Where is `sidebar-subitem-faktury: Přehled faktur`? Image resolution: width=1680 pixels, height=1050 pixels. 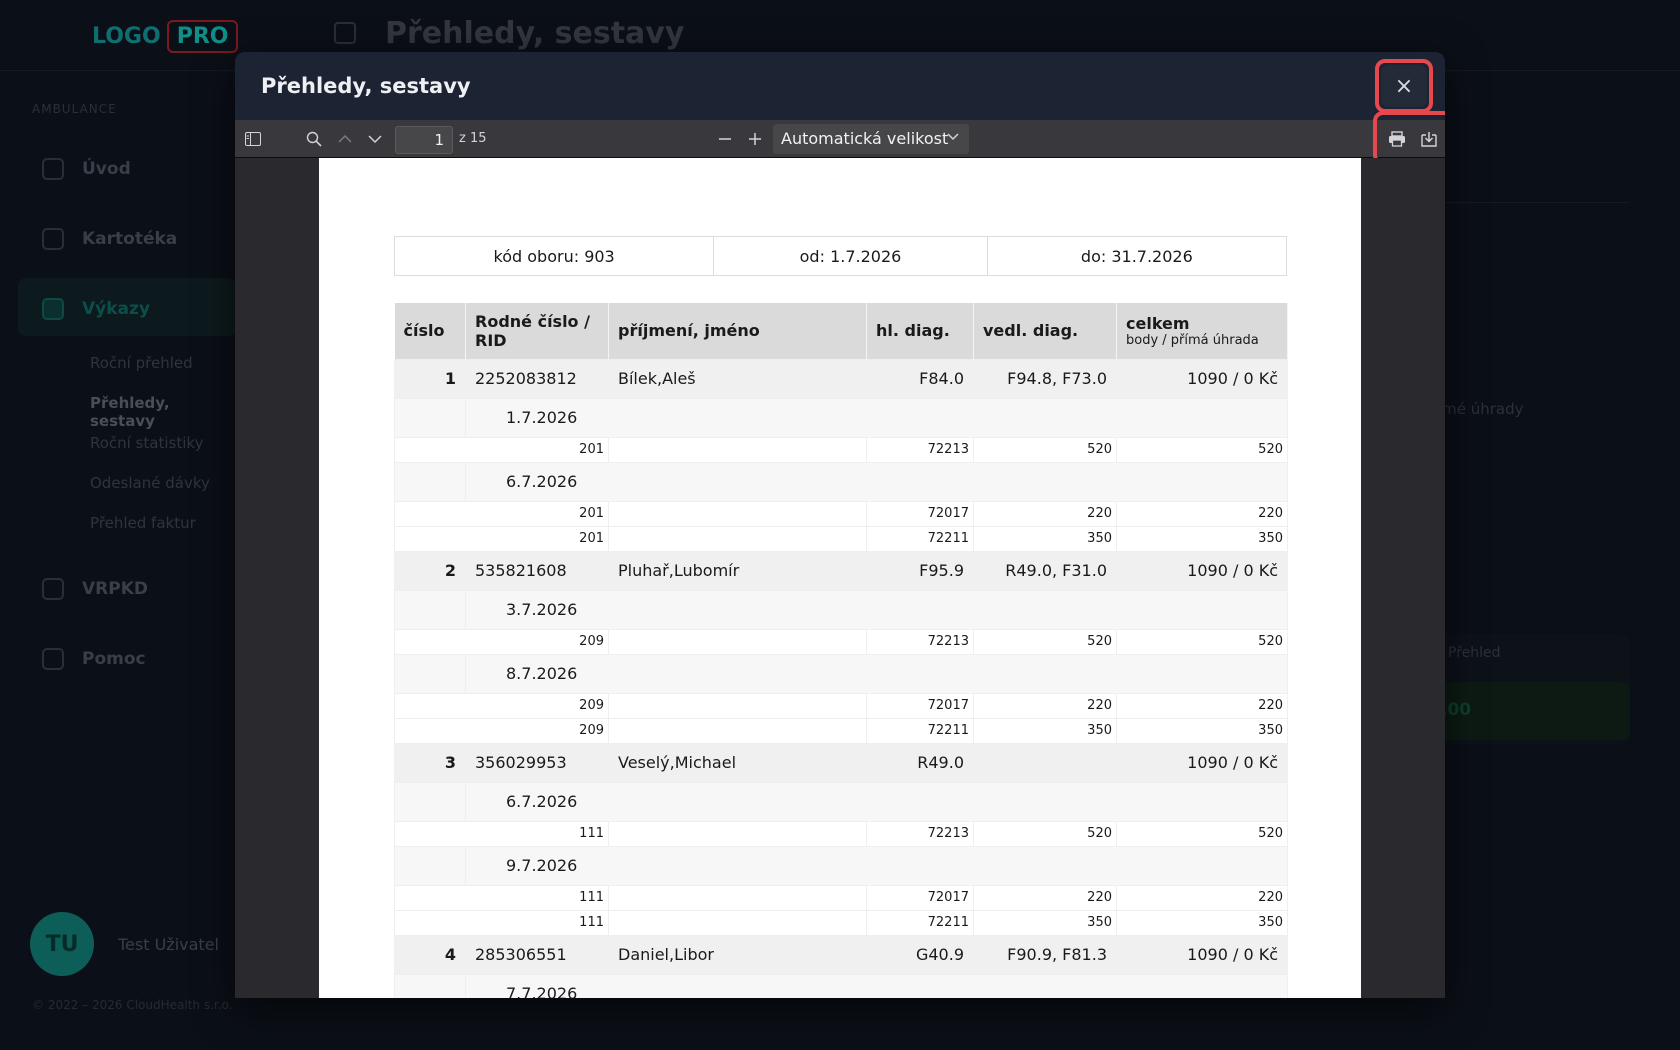 sidebar-subitem-faktury: Přehled faktur is located at coordinates (143, 523).